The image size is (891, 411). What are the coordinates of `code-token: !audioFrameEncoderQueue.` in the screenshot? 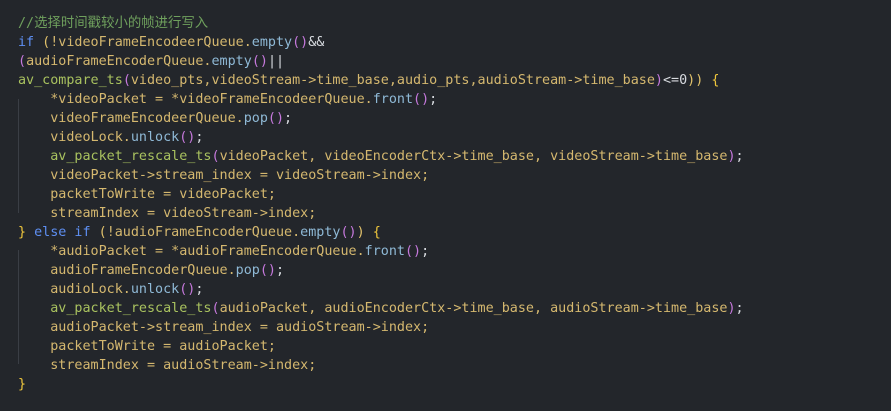 It's located at (203, 232).